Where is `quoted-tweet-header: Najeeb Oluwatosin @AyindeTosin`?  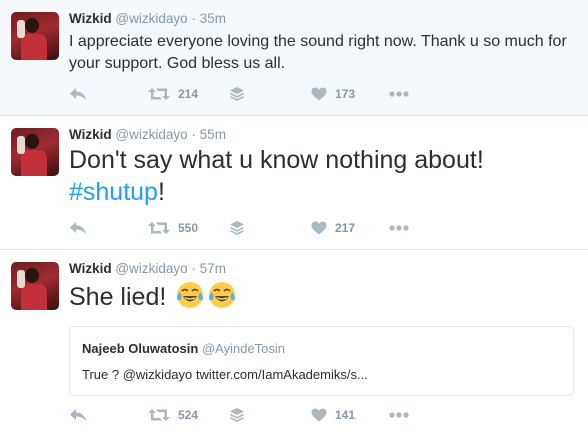 quoted-tweet-header: Najeeb Oluwatosin @AyindeTosin is located at coordinates (183, 348).